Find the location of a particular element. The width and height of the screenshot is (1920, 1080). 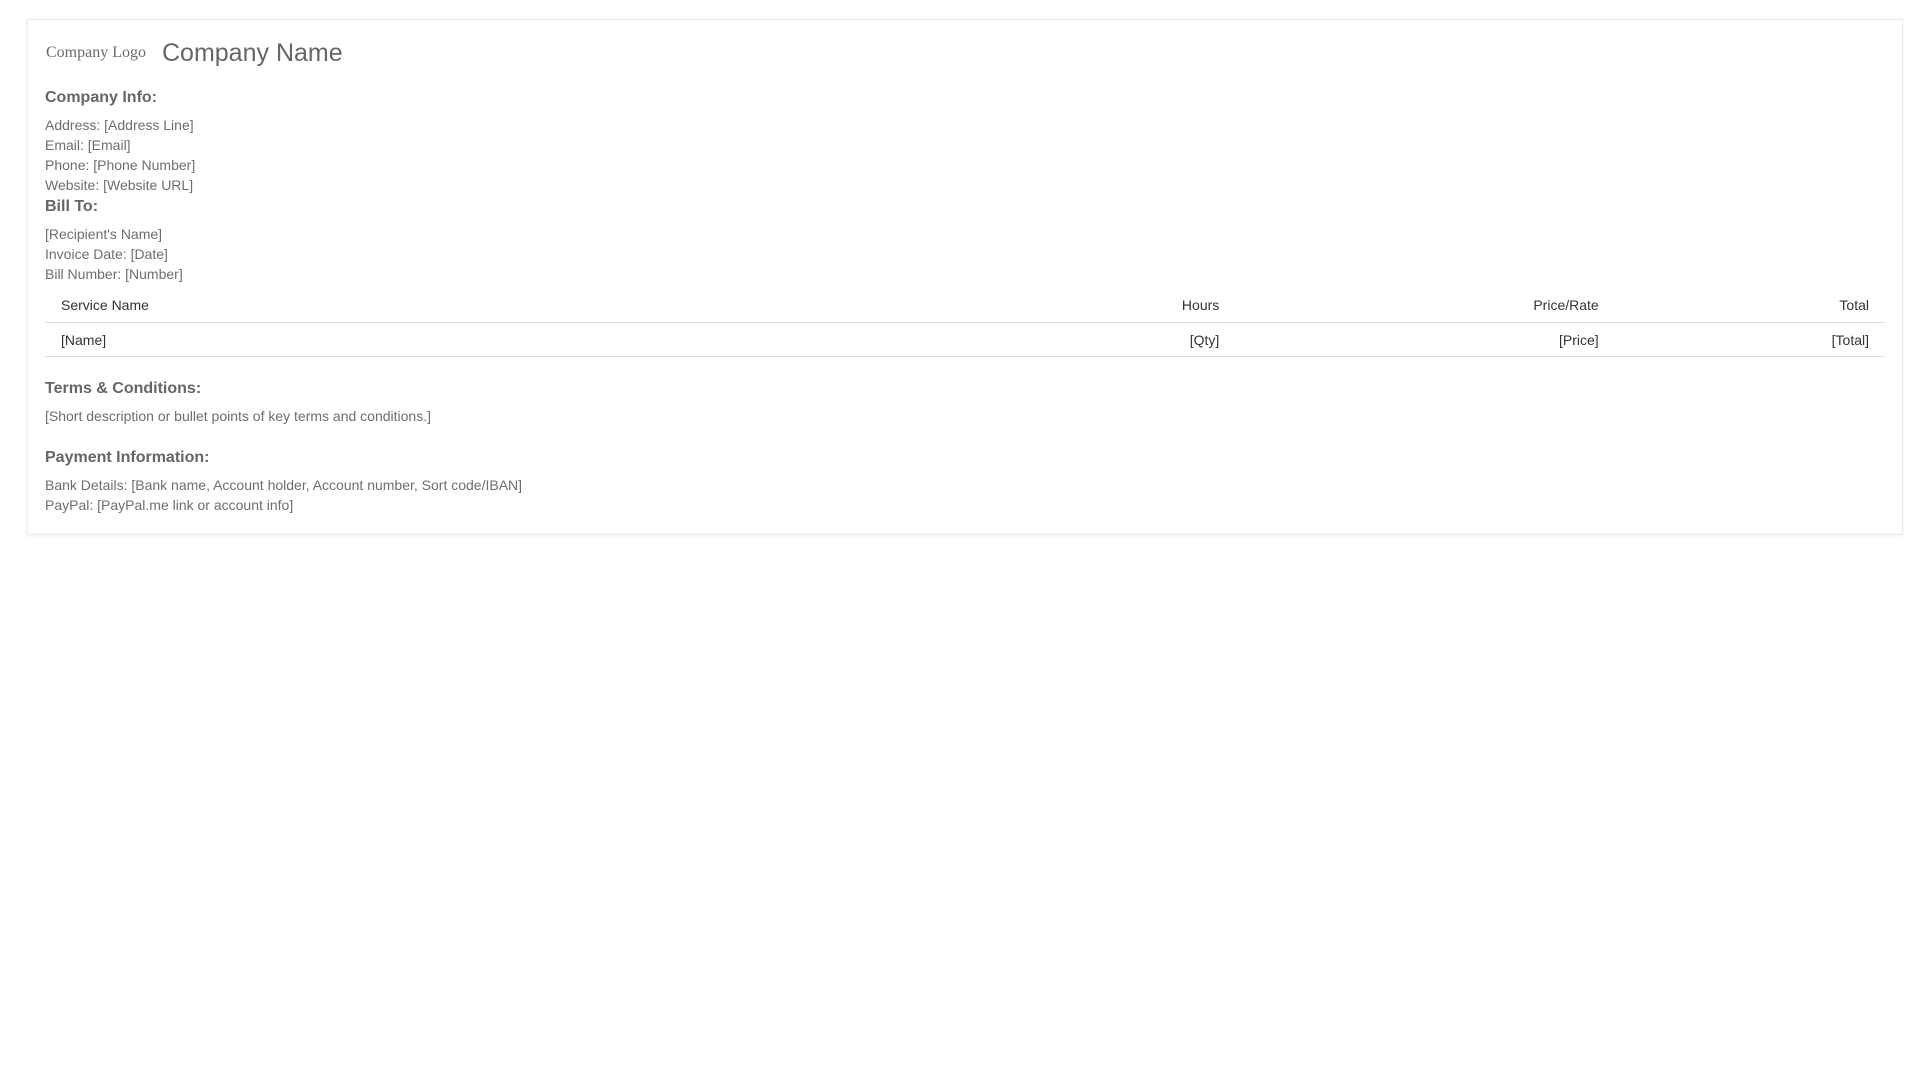

column-header-price-rate: Price/Rate is located at coordinates (1425, 305).